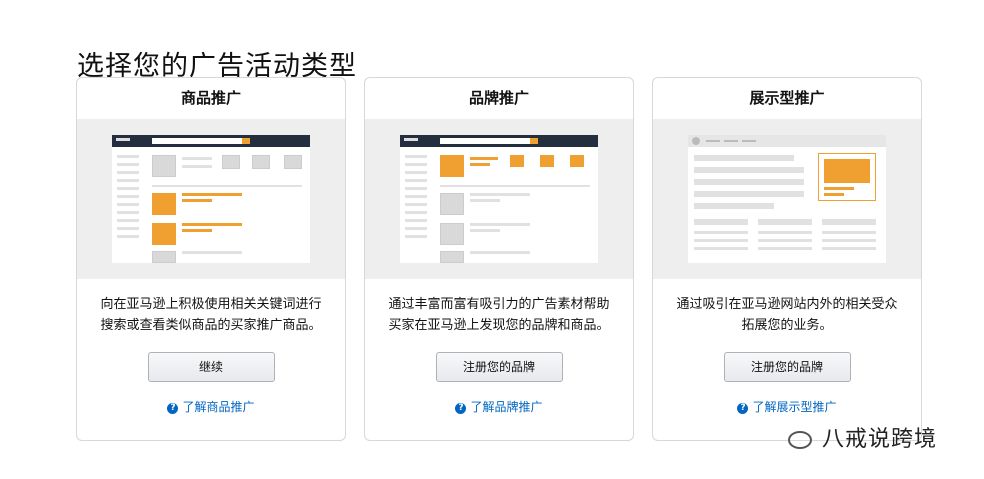  I want to click on card-description: 向在亚马逊上积极使用相关关键词进行 搜索或查看类似商品的买家推广商品。, so click(211, 316).